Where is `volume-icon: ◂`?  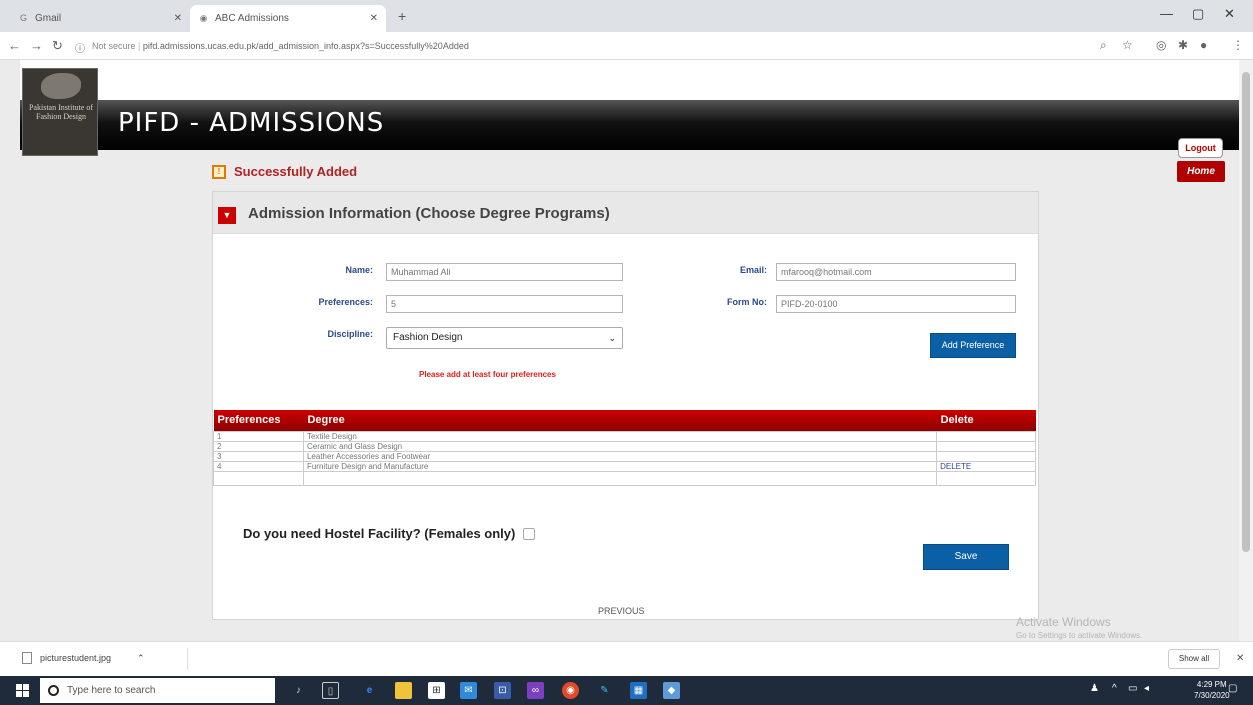
volume-icon: ◂ is located at coordinates (1146, 688).